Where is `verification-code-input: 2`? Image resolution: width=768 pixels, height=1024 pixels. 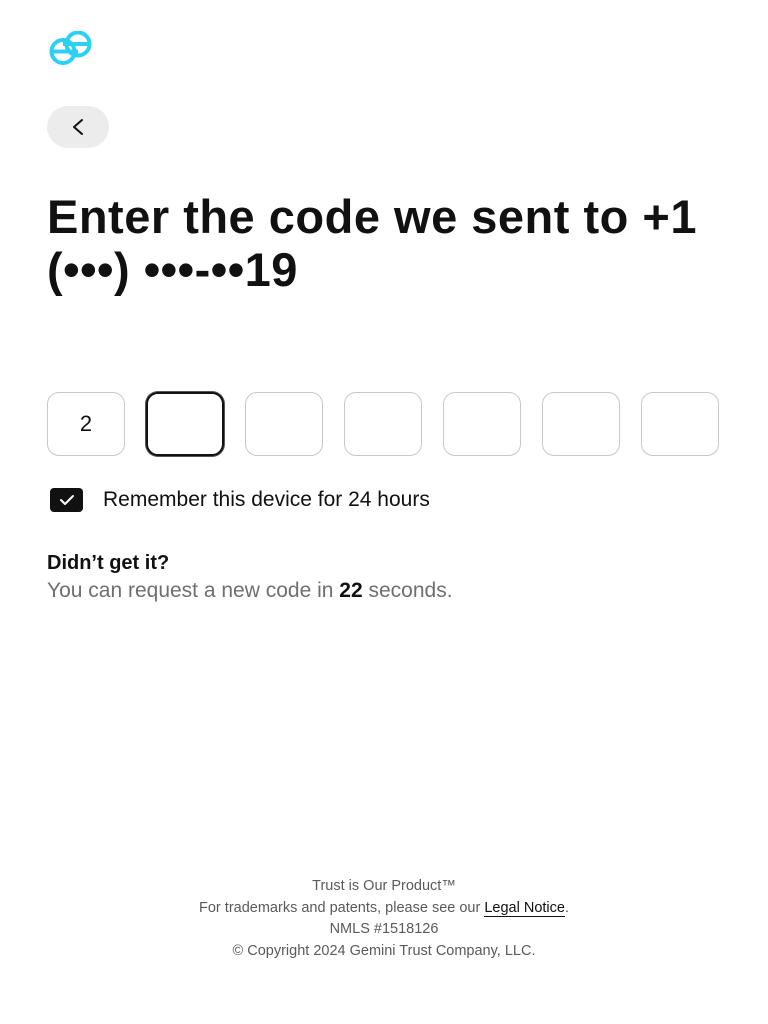
verification-code-input: 2 is located at coordinates (383, 424).